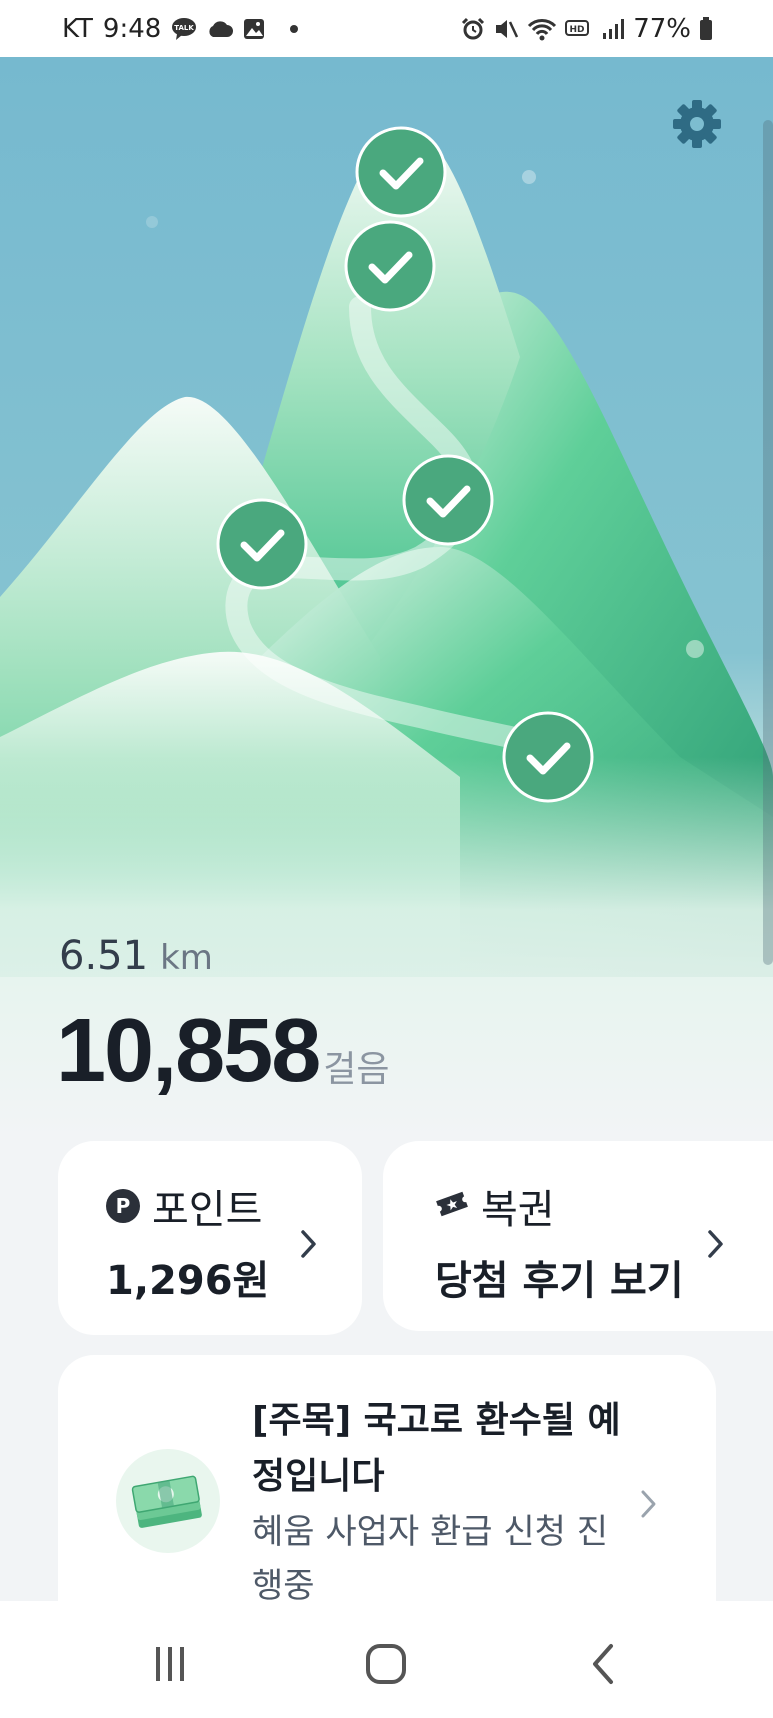  Describe the element at coordinates (697, 124) in the screenshot. I see `gear-icon` at that location.